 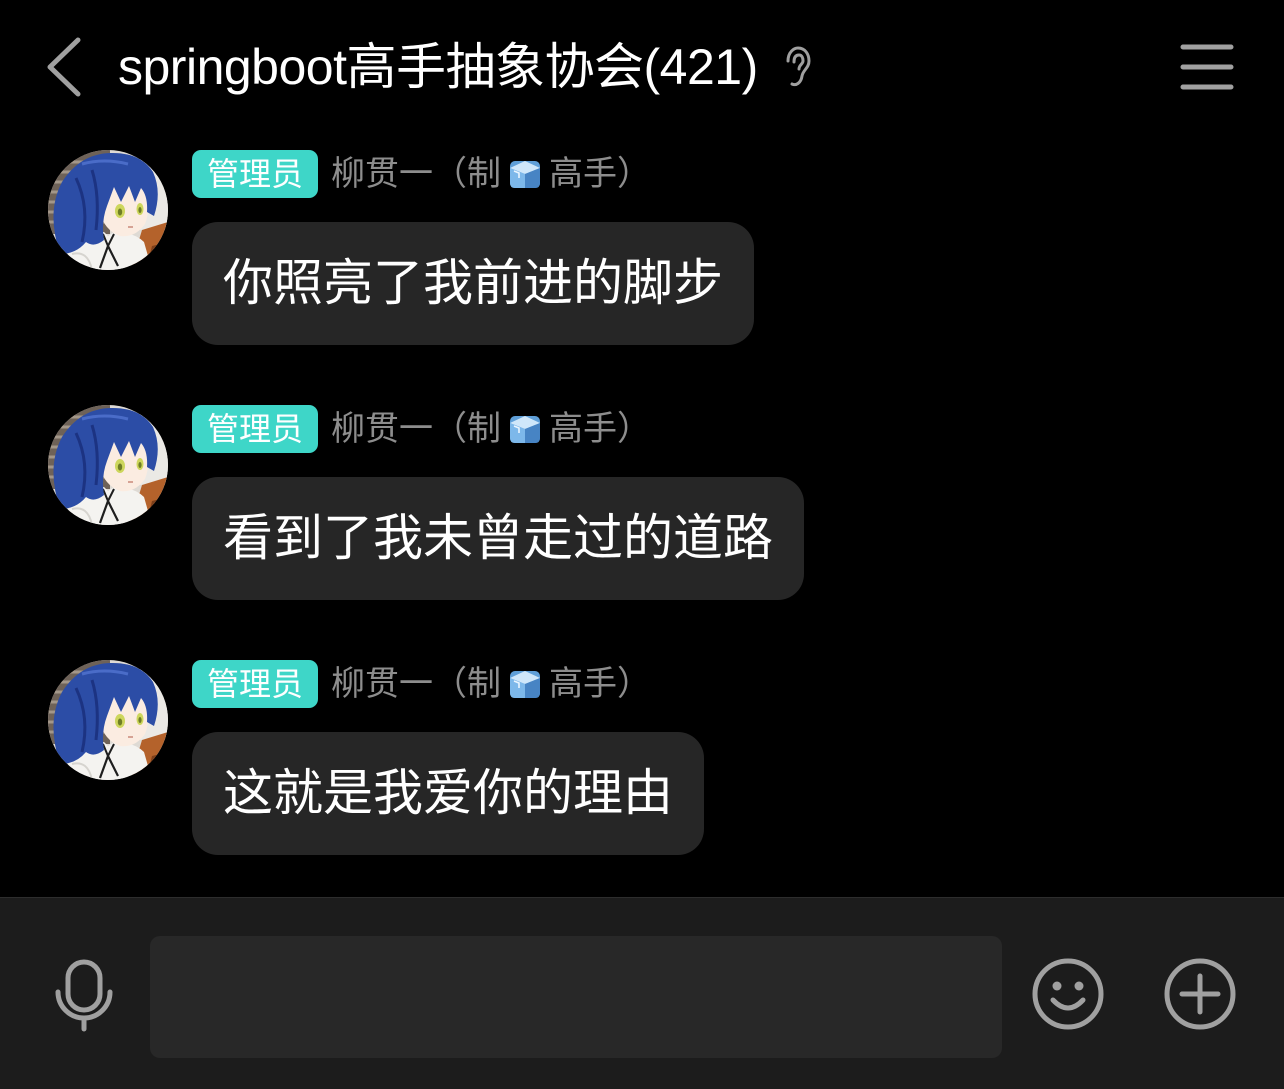 I want to click on chat-header: springboot高手抽象协会(421), so click(x=642, y=67).